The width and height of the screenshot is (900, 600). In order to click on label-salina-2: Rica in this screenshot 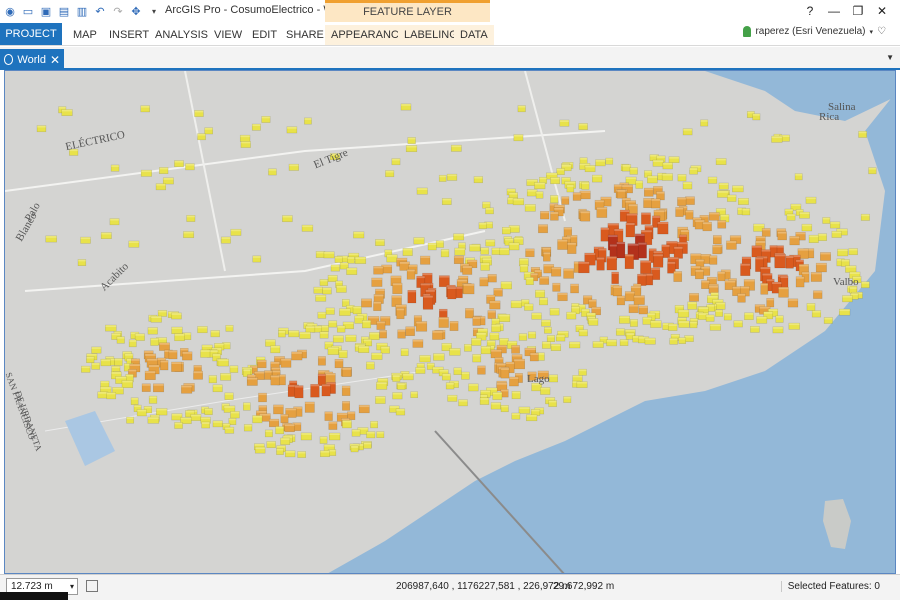, I will do `click(829, 117)`.